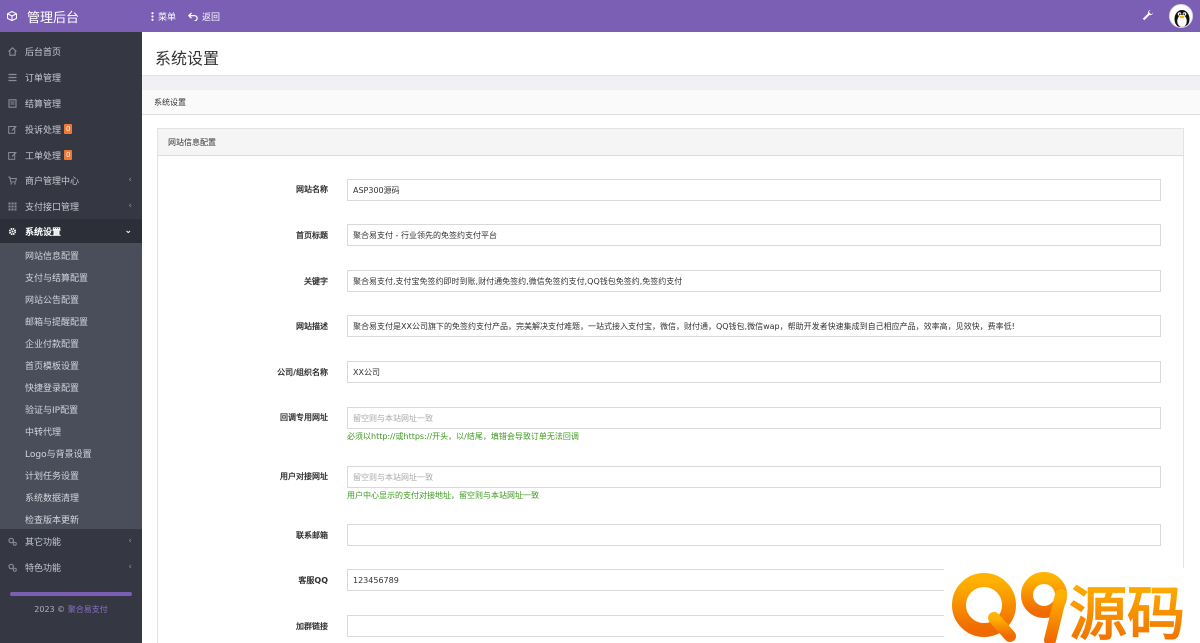  I want to click on sidebar-item-label: 订单管理, so click(43, 78).